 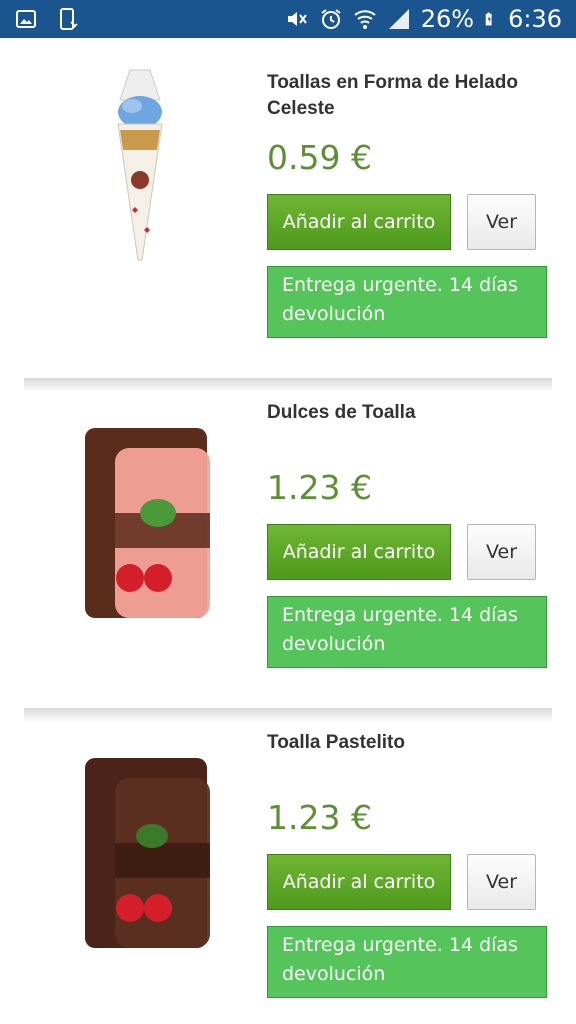 I want to click on clock: 6:36, so click(x=535, y=19).